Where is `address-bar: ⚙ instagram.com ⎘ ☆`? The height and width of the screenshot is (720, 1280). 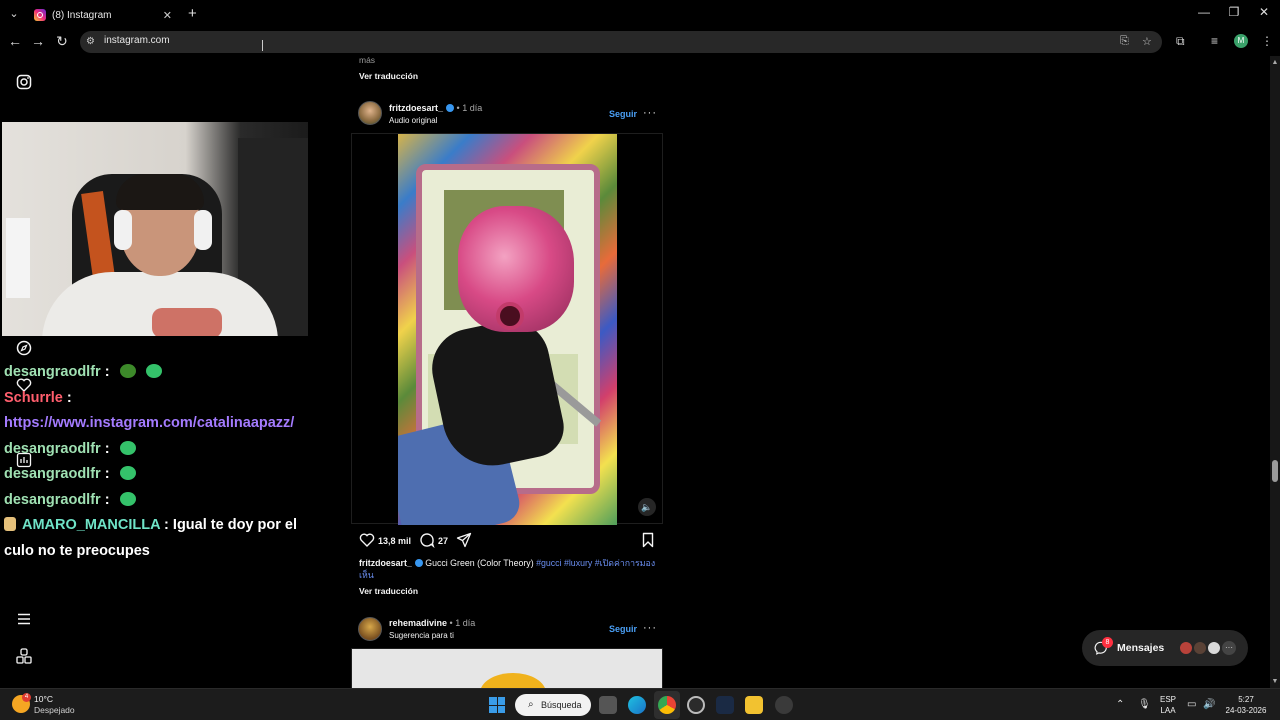
address-bar: ⚙ instagram.com ⎘ ☆ is located at coordinates (621, 42).